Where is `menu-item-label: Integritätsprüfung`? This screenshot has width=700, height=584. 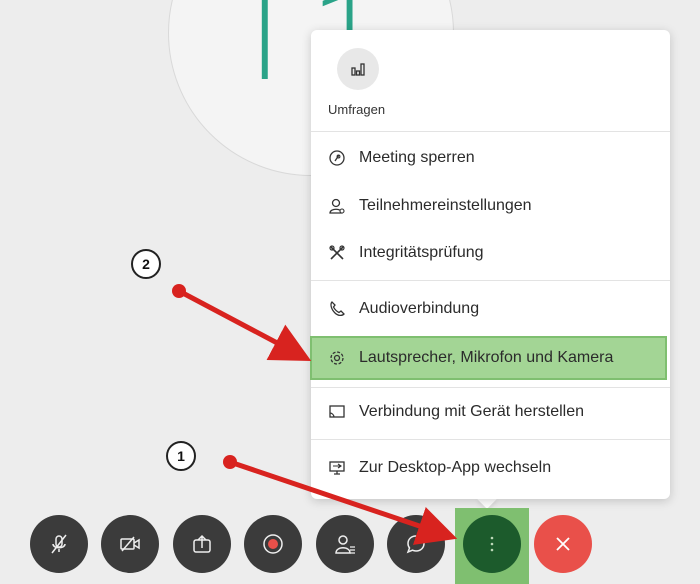 menu-item-label: Integritätsprüfung is located at coordinates (421, 252).